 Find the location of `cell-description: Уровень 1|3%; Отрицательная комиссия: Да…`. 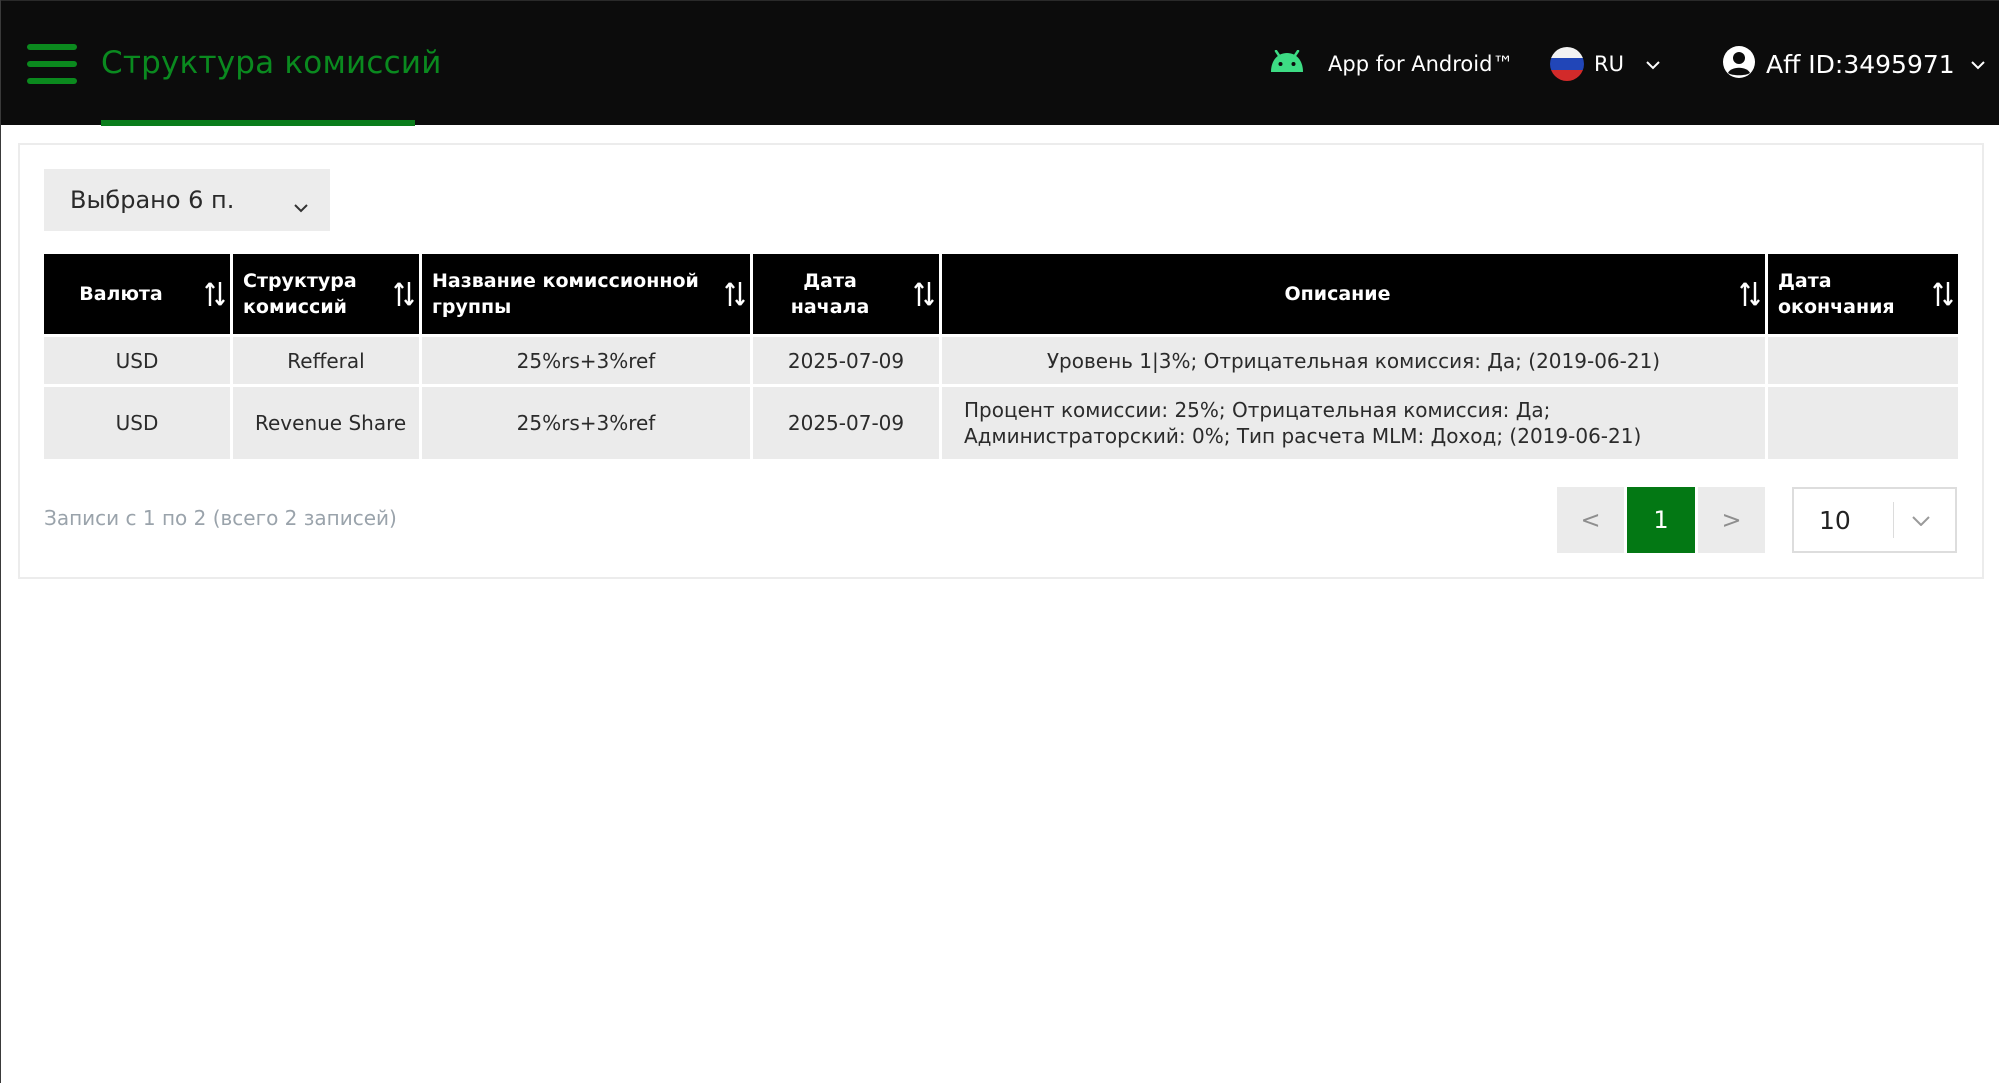

cell-description: Уровень 1|3%; Отрицательная комиссия: Да… is located at coordinates (1353, 360).